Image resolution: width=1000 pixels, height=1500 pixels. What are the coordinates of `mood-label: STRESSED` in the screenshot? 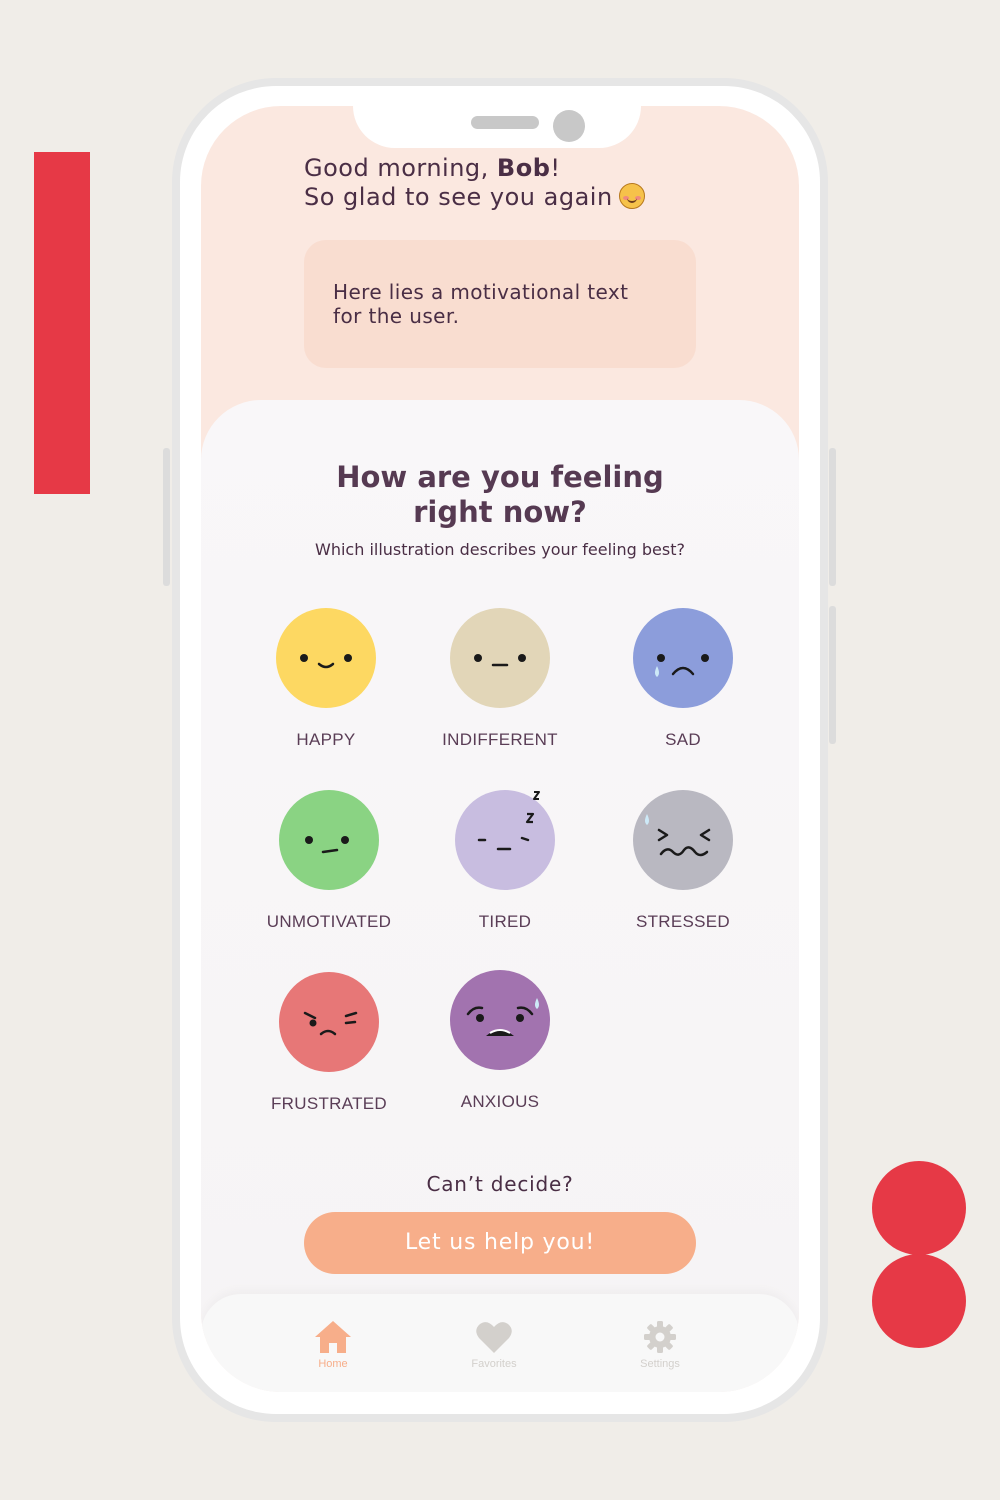 It's located at (683, 921).